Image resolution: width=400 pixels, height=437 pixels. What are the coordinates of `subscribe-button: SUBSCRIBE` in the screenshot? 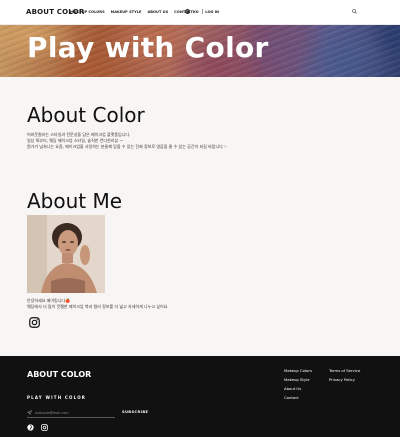 It's located at (135, 412).